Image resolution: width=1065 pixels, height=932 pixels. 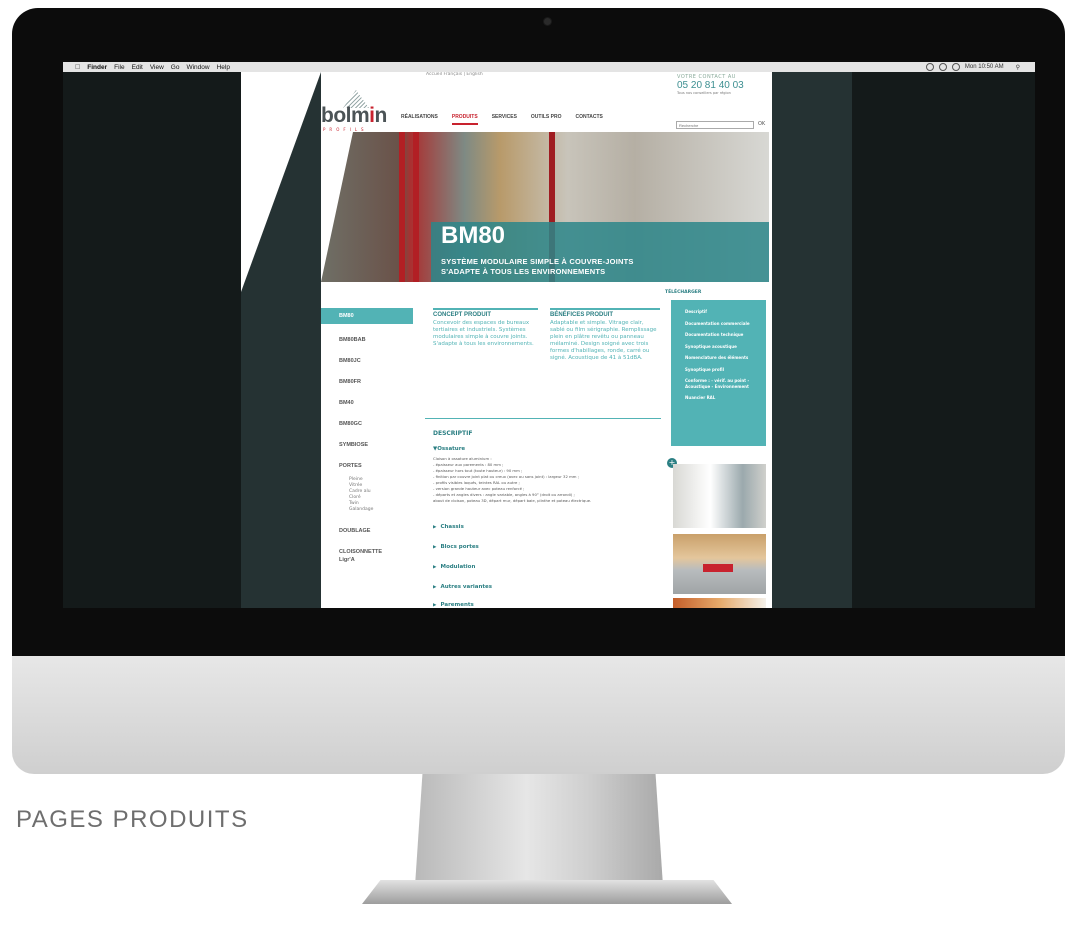 I want to click on menu-window: Window, so click(x=197, y=67).